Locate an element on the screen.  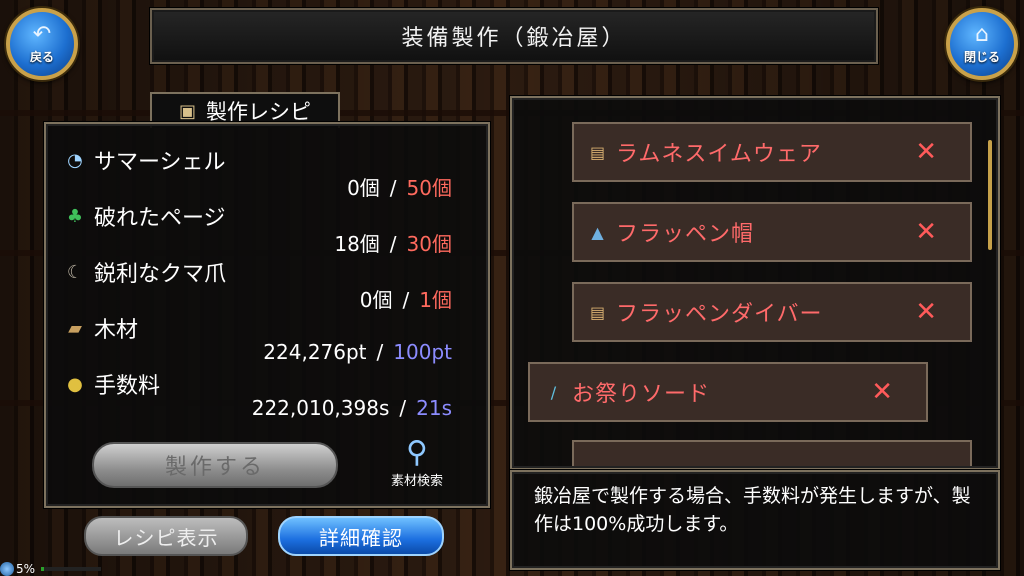
have-count: 222,010,398s is located at coordinates (320, 408).